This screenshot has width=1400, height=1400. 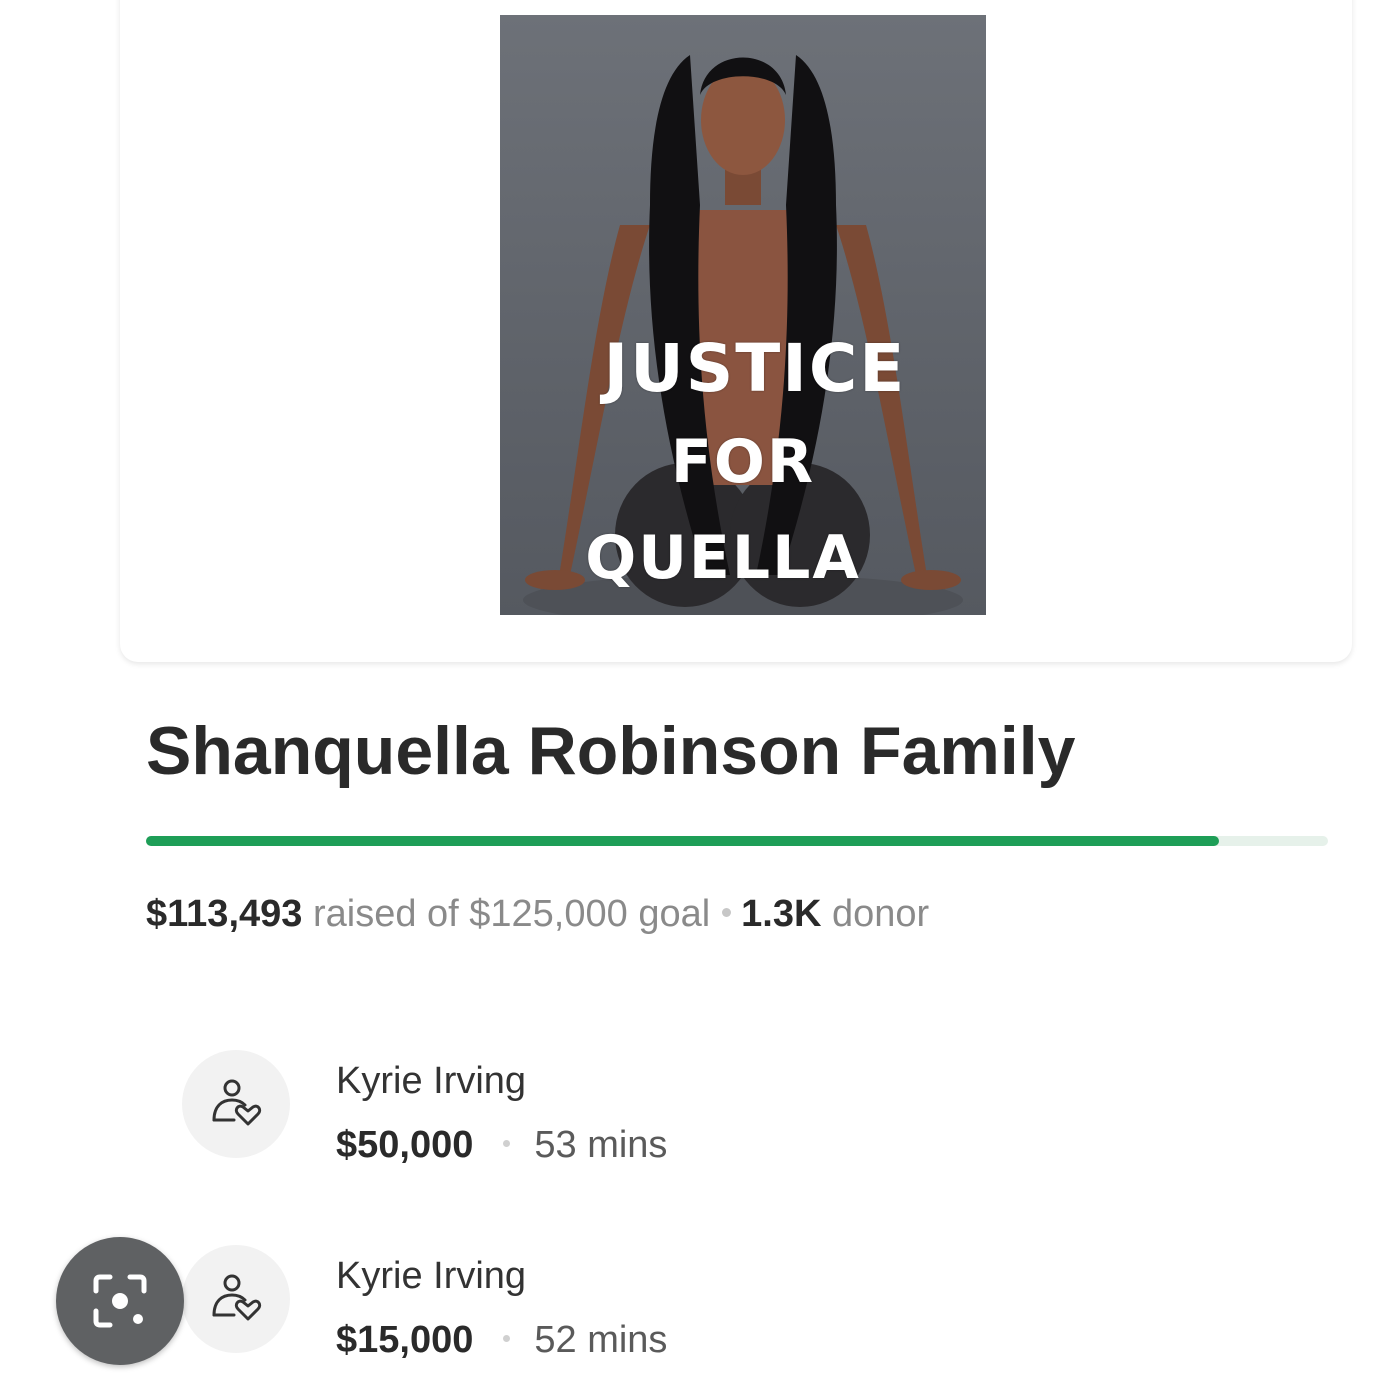 What do you see at coordinates (511, 914) in the screenshot?
I see `raised-goal-text: raised of $125,000 goal` at bounding box center [511, 914].